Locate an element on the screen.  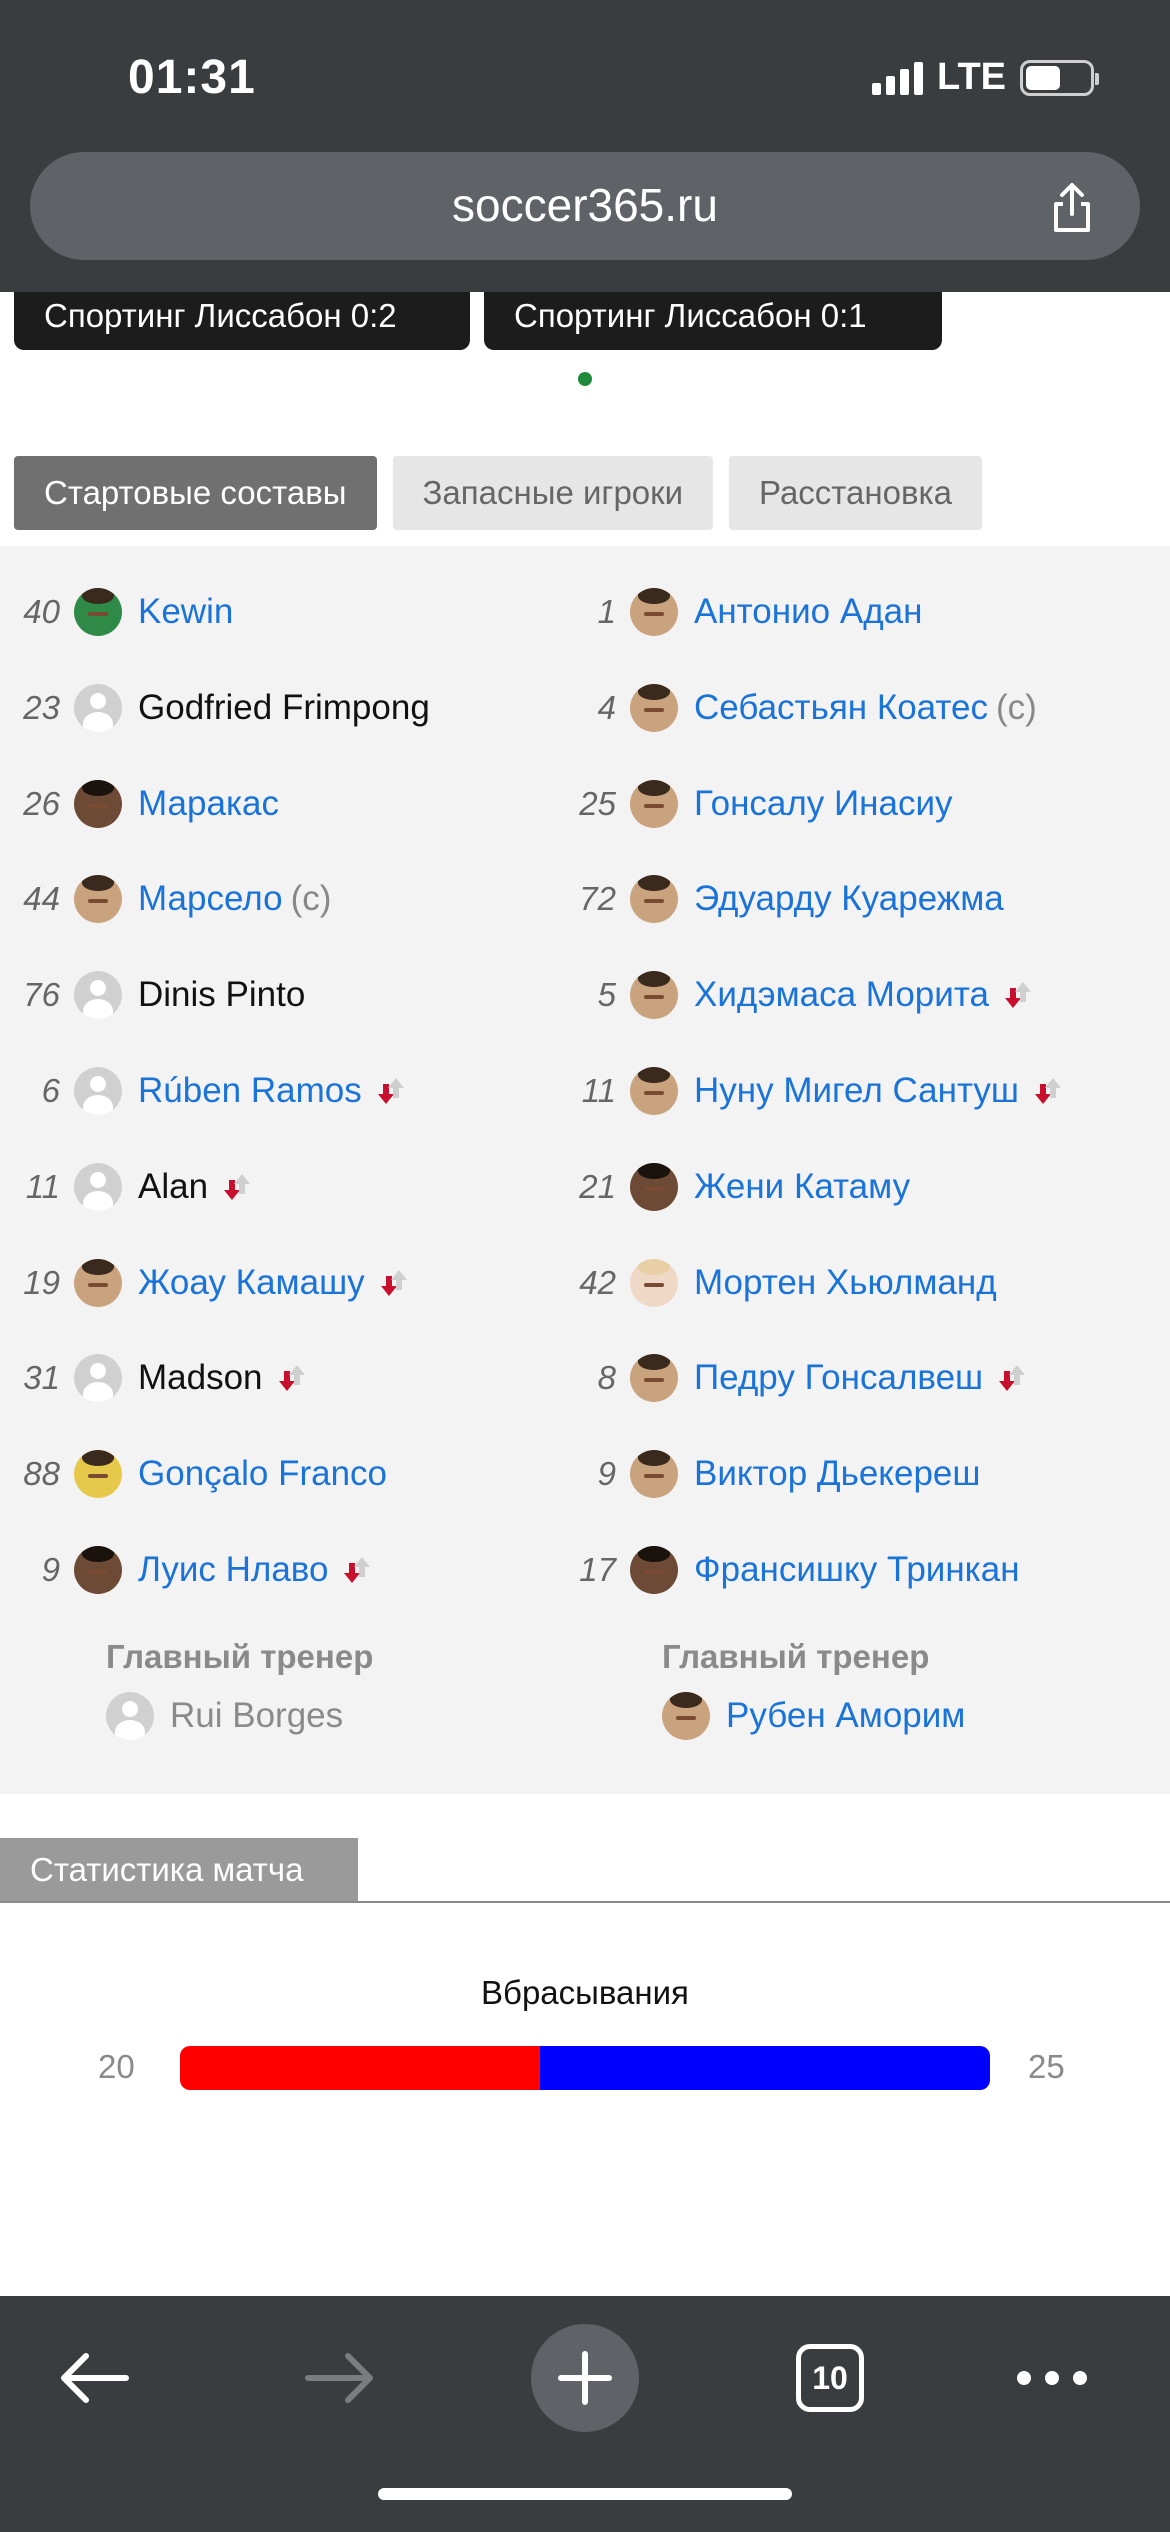
player-row: 6 Rúben Ramos is located at coordinates (204, 1091).